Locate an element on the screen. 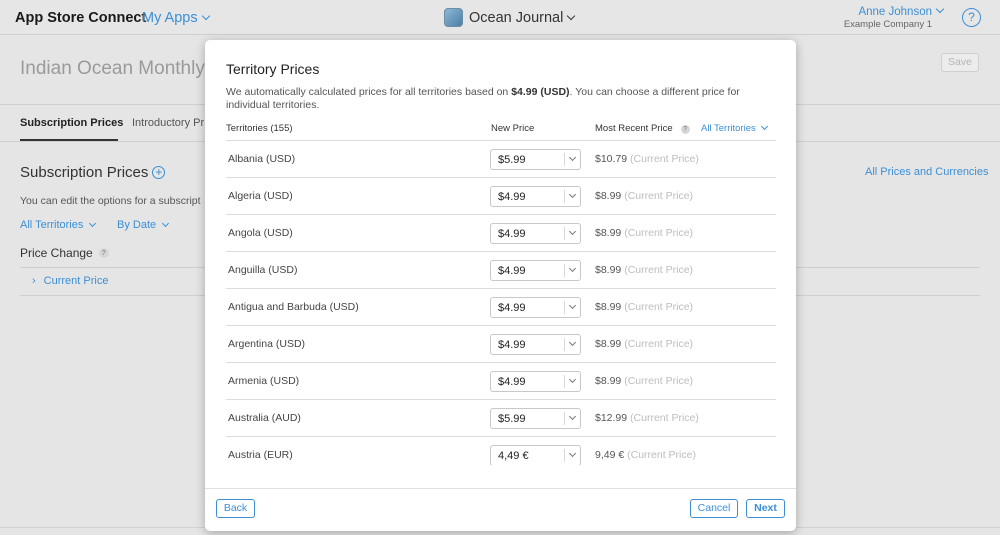 Image resolution: width=1000 pixels, height=535 pixels. territories-filter: All Territories is located at coordinates (58, 225).